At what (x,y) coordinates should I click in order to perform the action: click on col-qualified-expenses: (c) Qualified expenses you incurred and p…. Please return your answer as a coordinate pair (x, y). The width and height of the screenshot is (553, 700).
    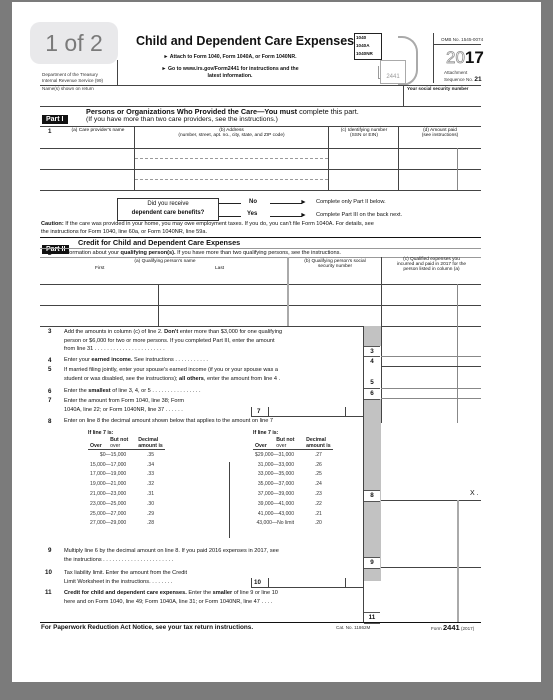
    Looking at the image, I should click on (431, 264).